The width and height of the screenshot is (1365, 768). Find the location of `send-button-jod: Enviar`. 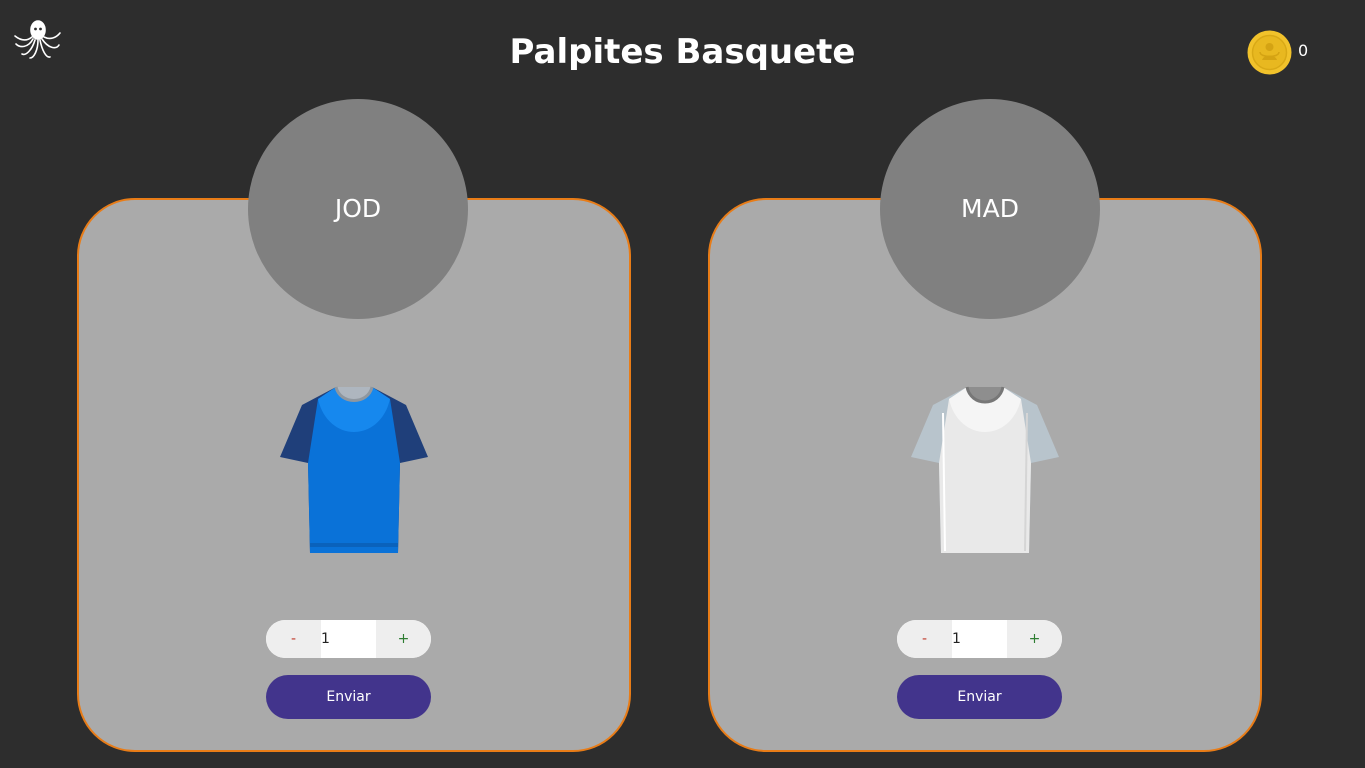

send-button-jod: Enviar is located at coordinates (348, 697).